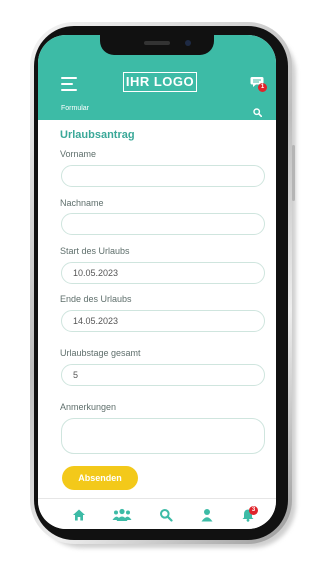  What do you see at coordinates (160, 82) in the screenshot?
I see `logo: IHR LOGO` at bounding box center [160, 82].